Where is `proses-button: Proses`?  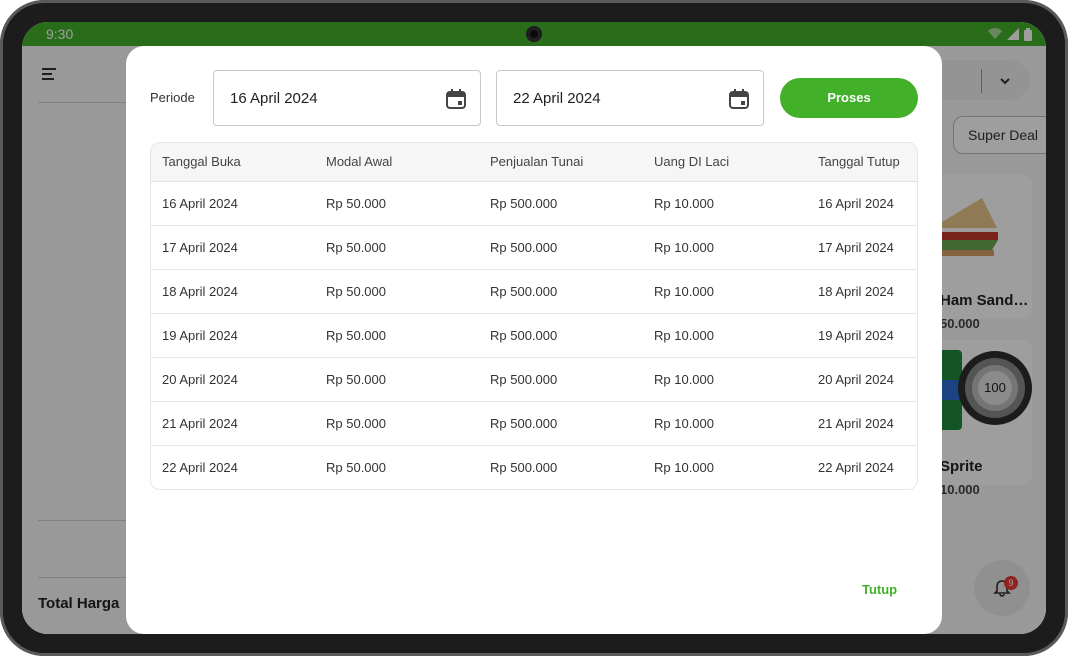
proses-button: Proses is located at coordinates (849, 98).